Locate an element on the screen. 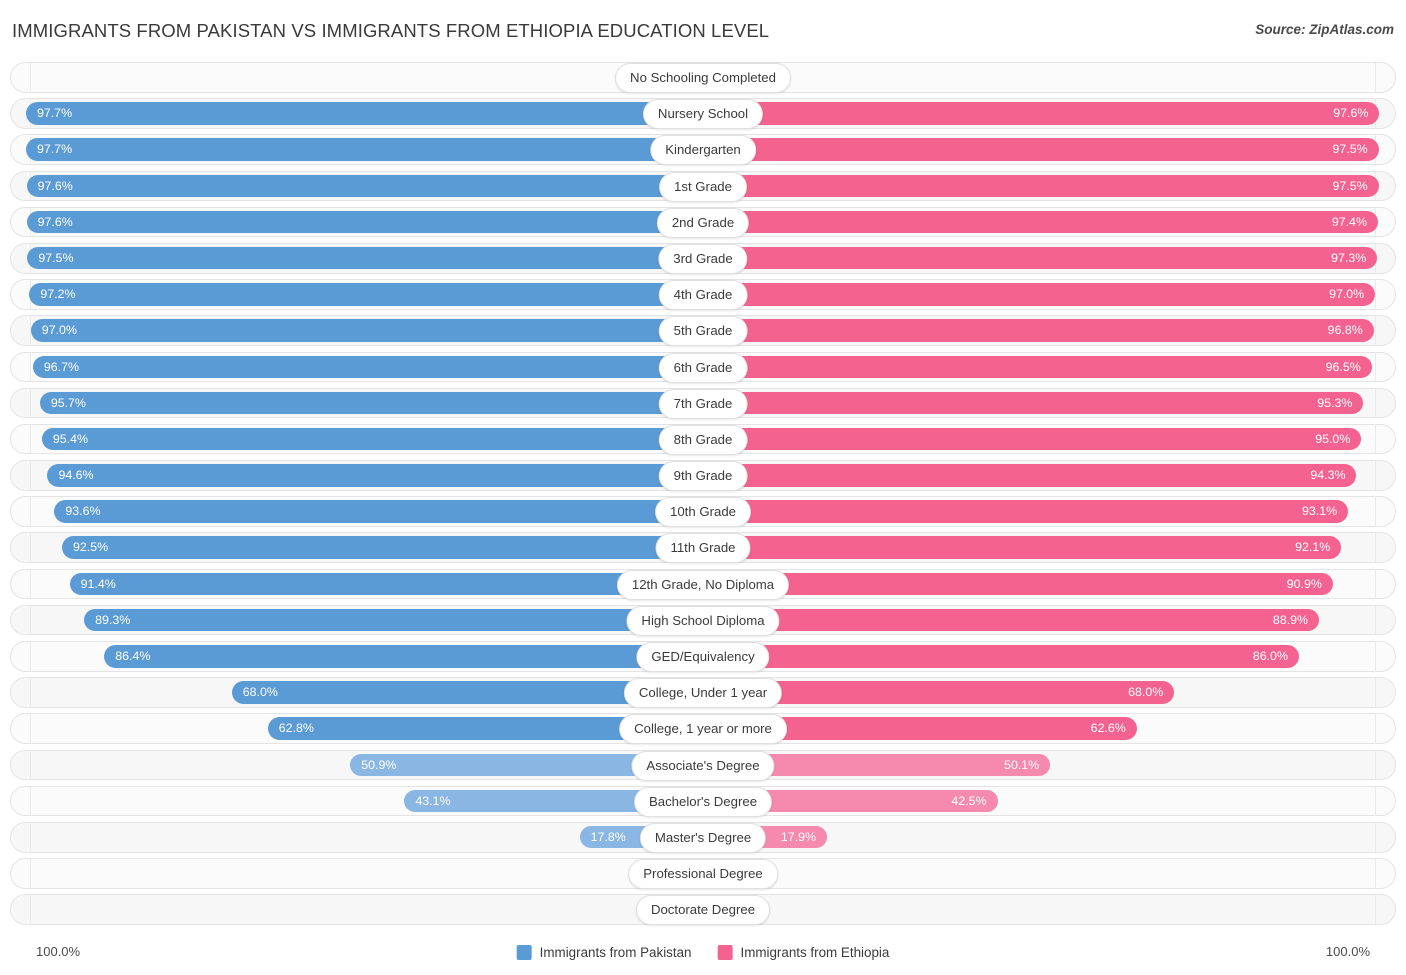  chart-row: 97.6% 97.4% 2nd Grade is located at coordinates (703, 222).